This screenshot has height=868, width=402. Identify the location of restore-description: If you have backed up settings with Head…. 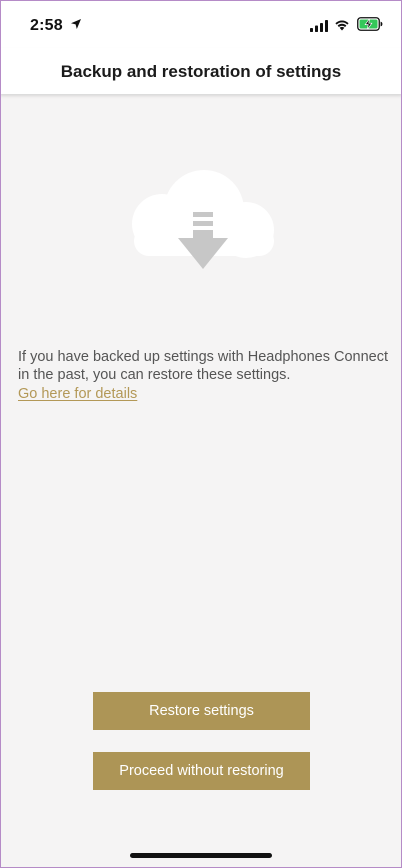
(203, 366).